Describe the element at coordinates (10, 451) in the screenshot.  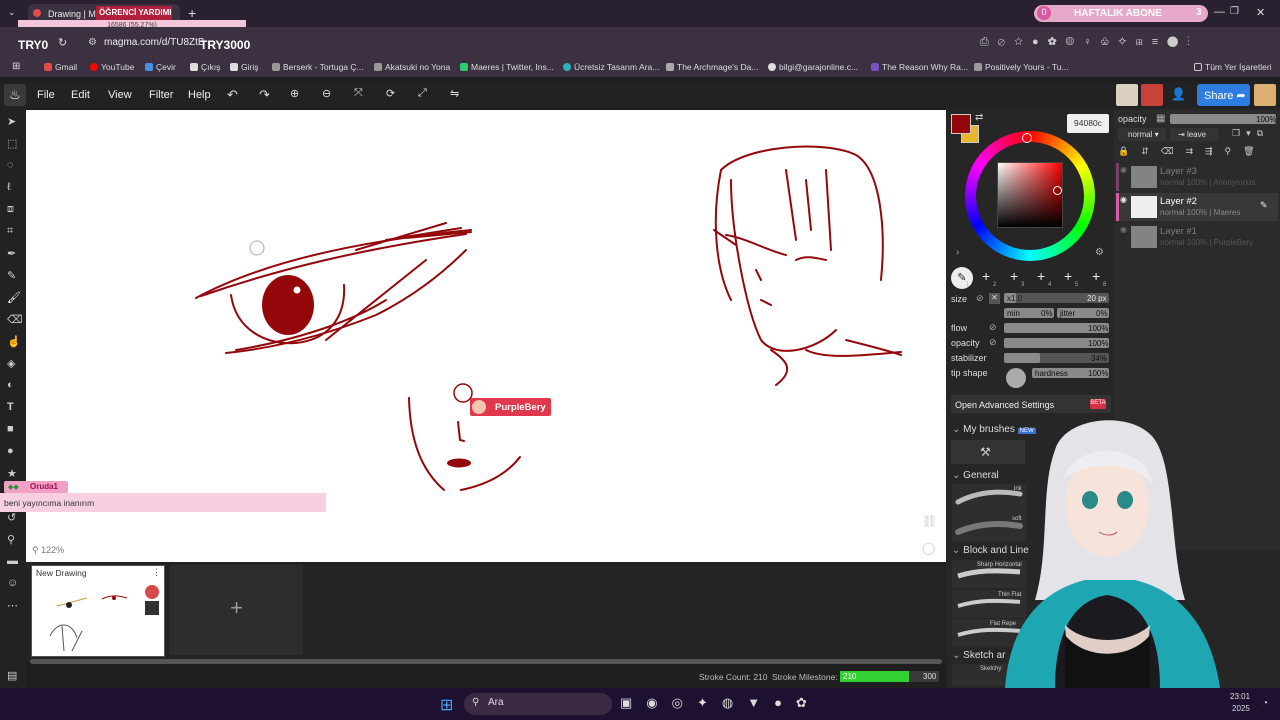
I see `ellipse-tool-icon: ●` at that location.